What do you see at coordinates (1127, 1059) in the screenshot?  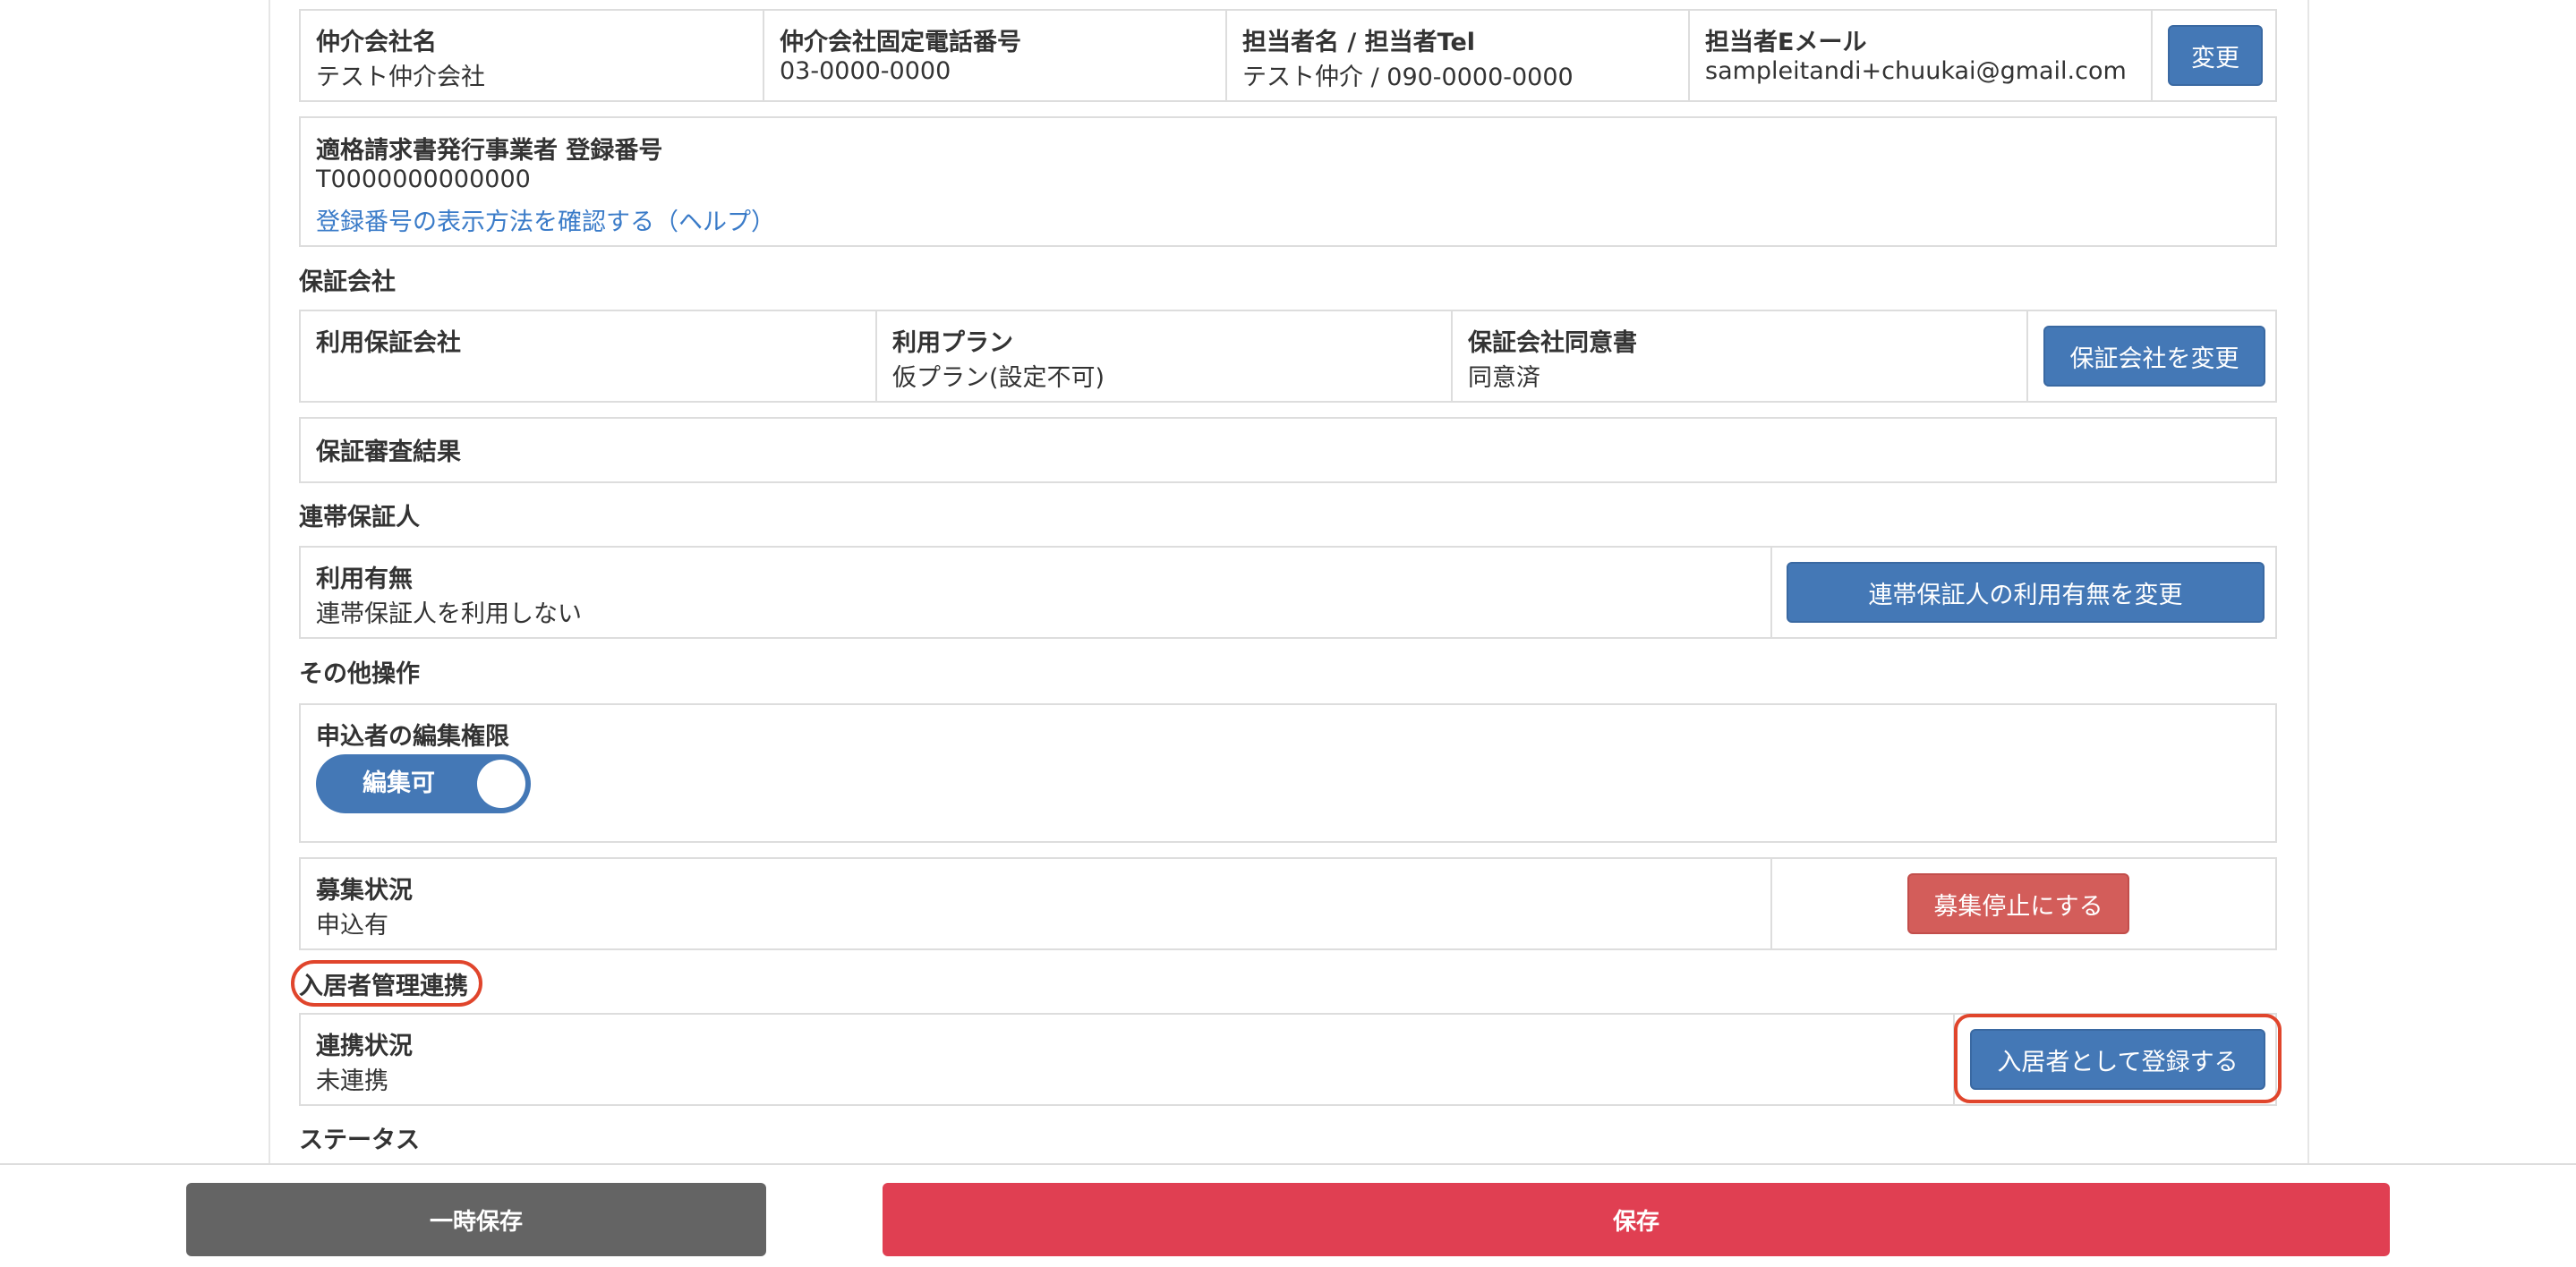 I see `resident-link-status-cell: 連携状況 未連携` at bounding box center [1127, 1059].